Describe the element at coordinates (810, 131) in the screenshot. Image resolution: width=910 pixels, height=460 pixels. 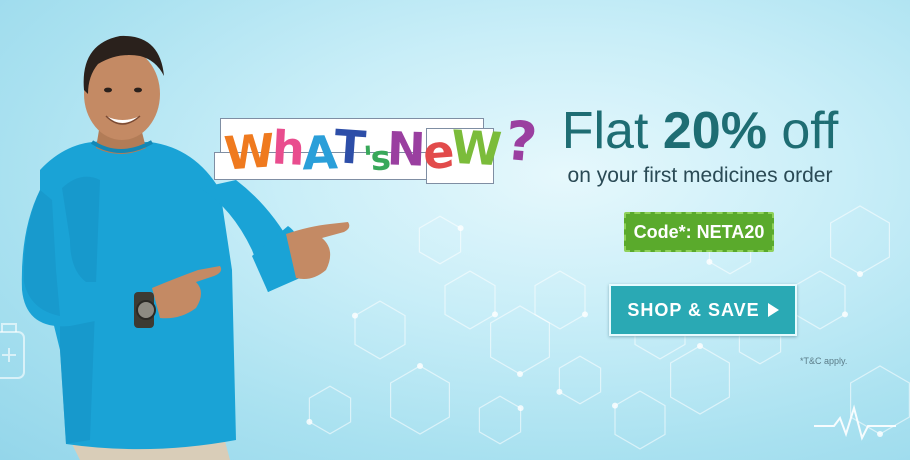
I see `headline-suffix: off` at that location.